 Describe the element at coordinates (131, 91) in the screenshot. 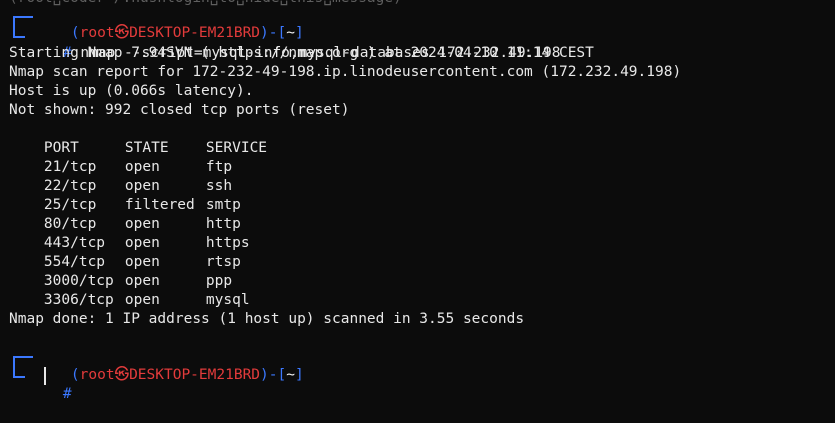

I see `output-line: Host is up (0.066s latency).` at that location.